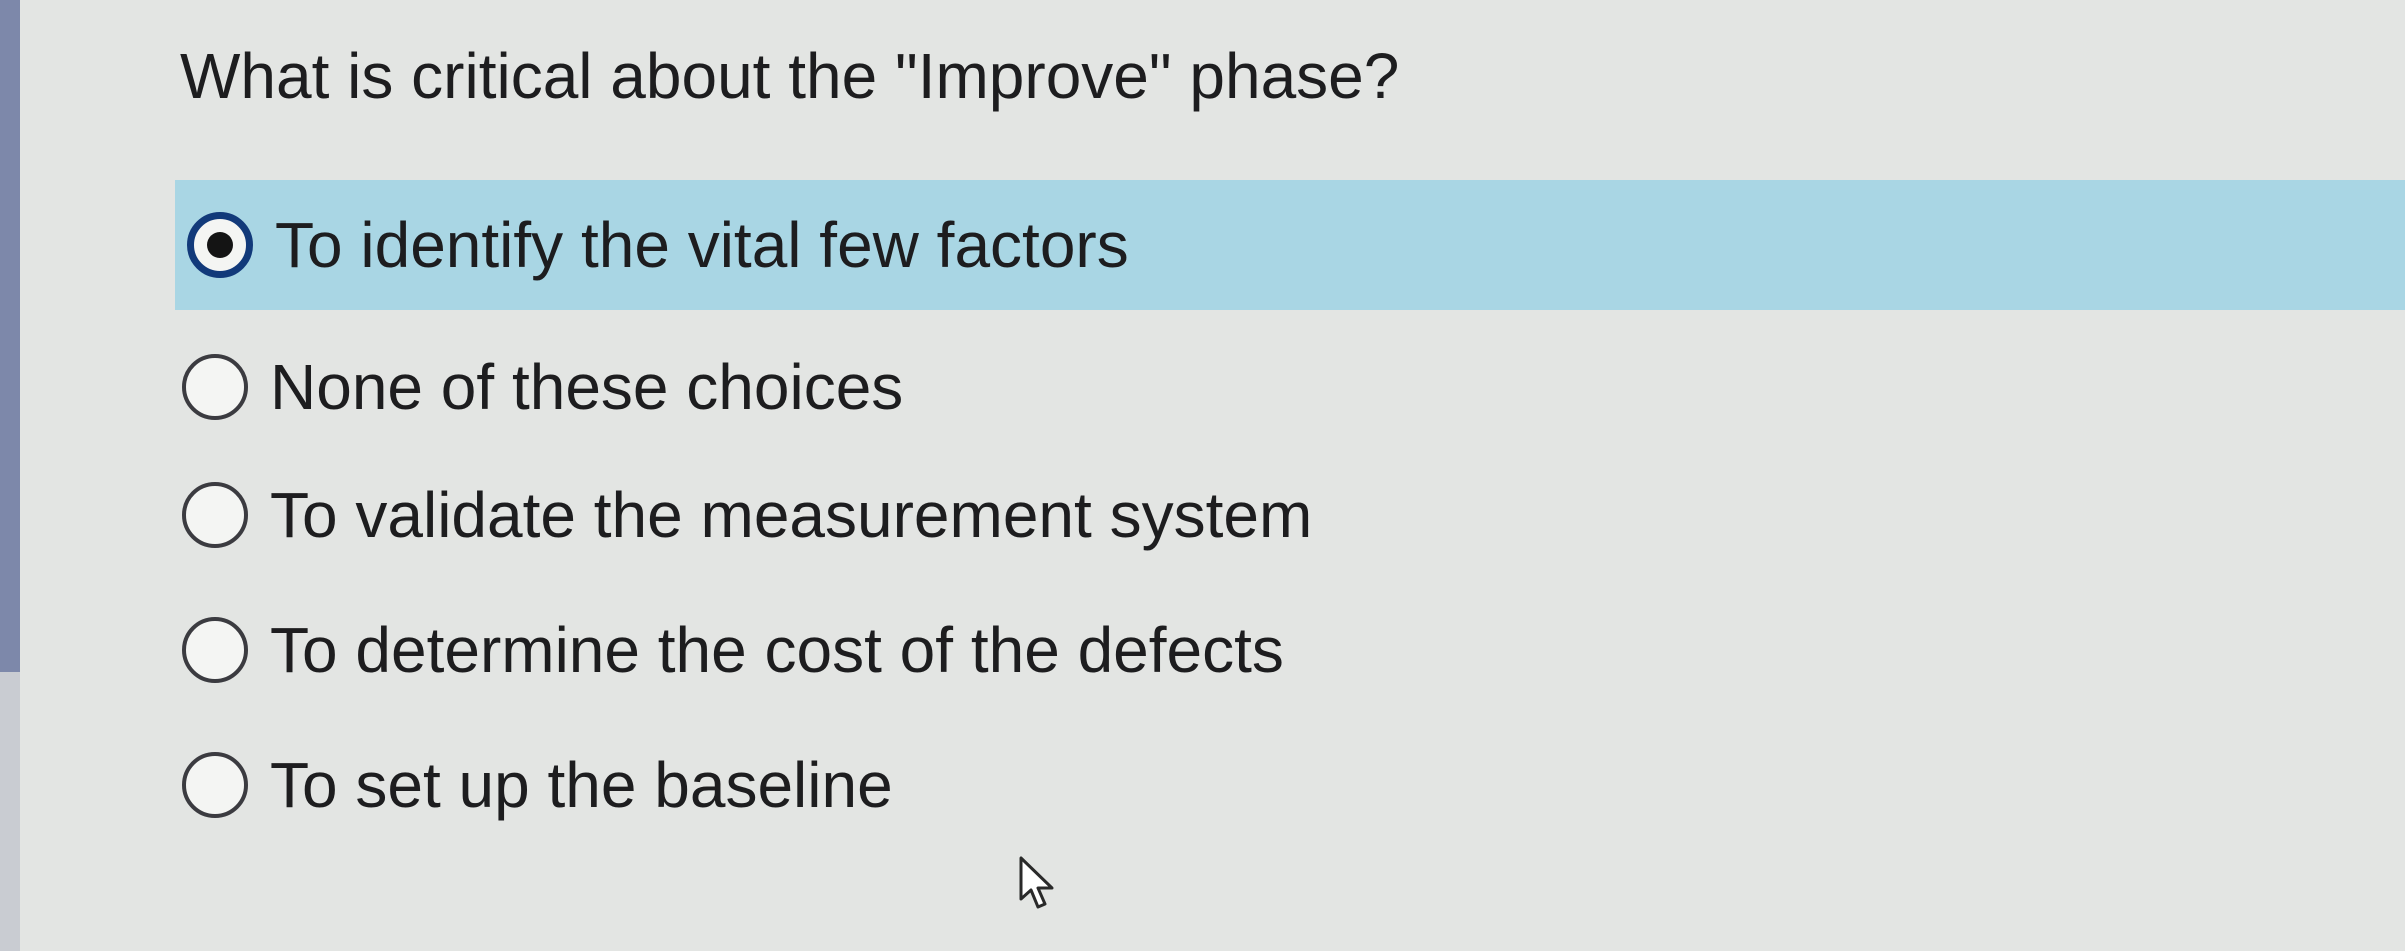 The image size is (2405, 951). What do you see at coordinates (777, 650) in the screenshot?
I see `option-label: To determine the cost of the defects` at bounding box center [777, 650].